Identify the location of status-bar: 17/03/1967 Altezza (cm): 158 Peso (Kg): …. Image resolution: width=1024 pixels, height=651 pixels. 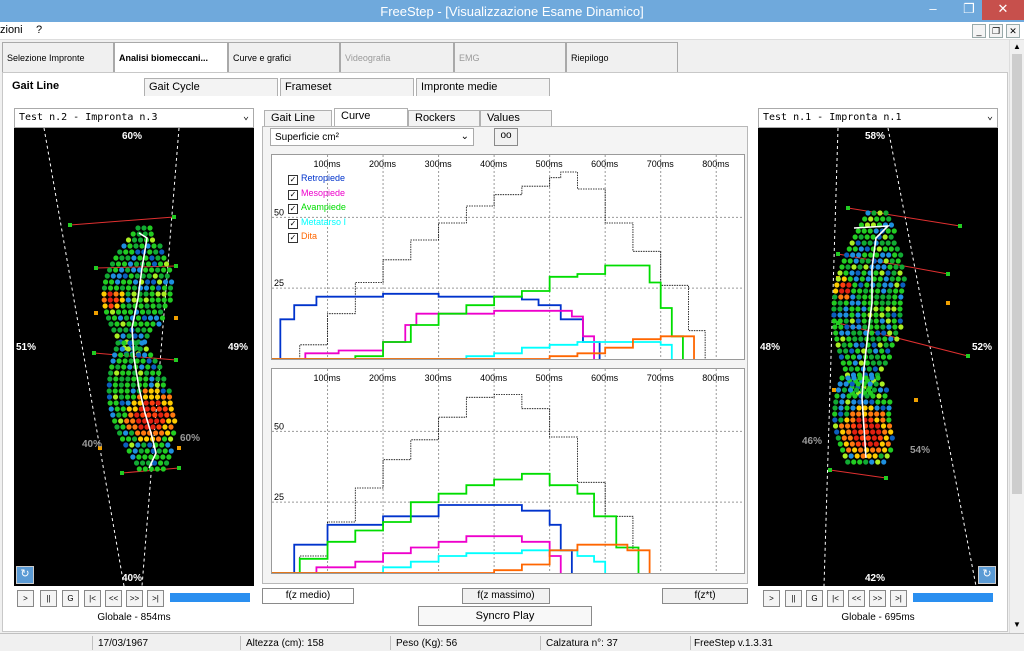
(512, 642).